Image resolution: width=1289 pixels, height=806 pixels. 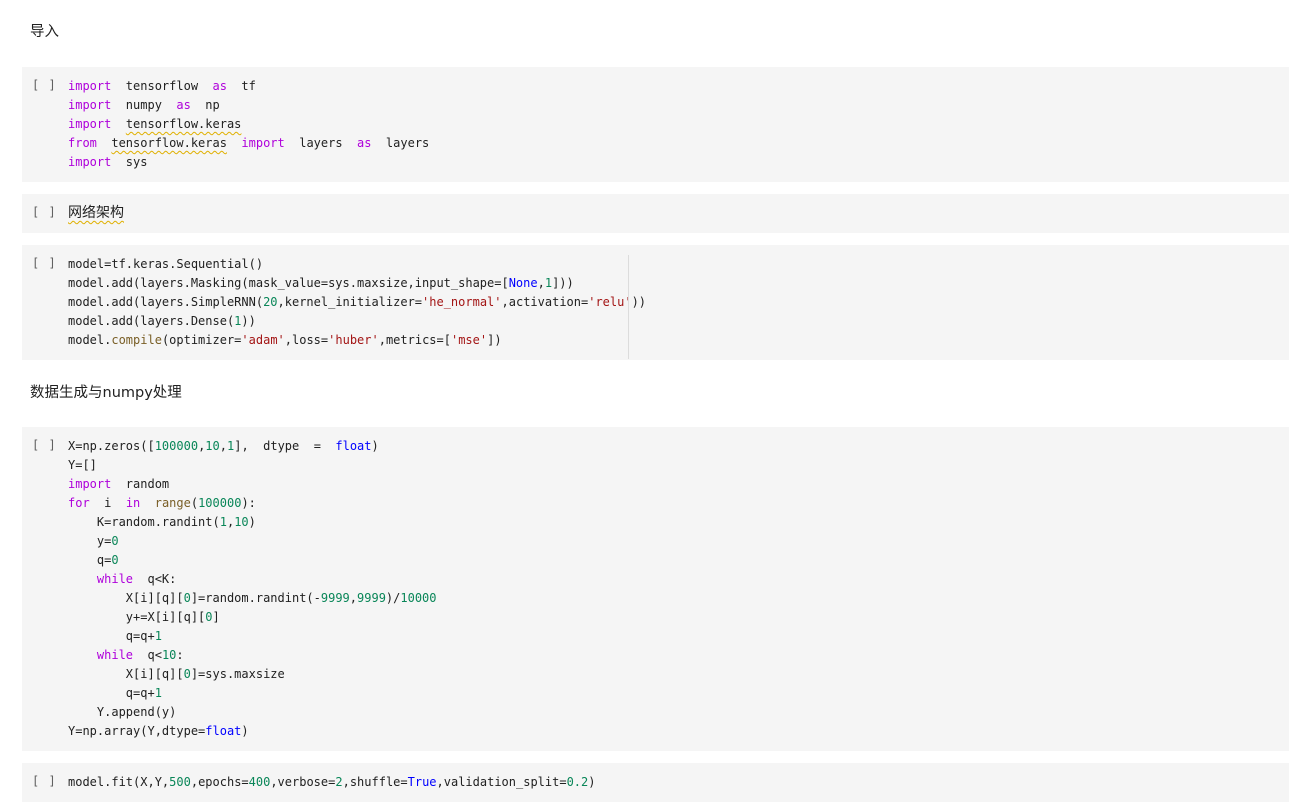 What do you see at coordinates (166, 264) in the screenshot?
I see `code-token: model=tf.keras.Sequential()` at bounding box center [166, 264].